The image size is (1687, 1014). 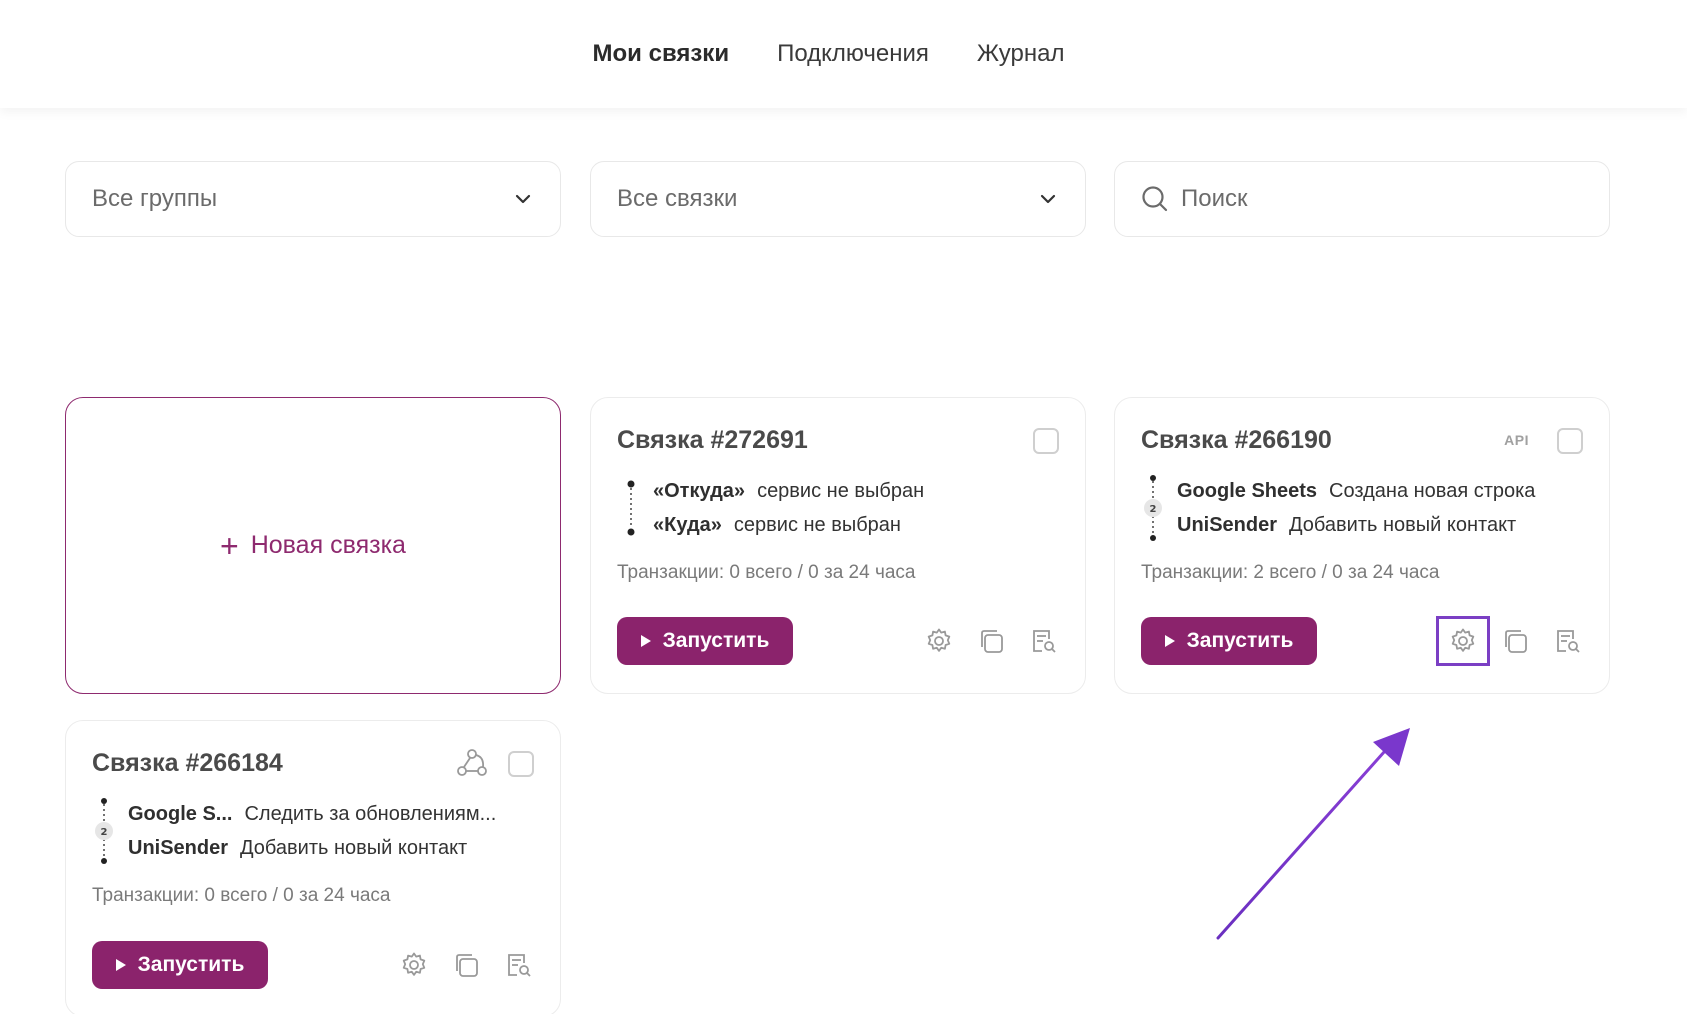 What do you see at coordinates (229, 545) in the screenshot?
I see `plus-icon: +` at bounding box center [229, 545].